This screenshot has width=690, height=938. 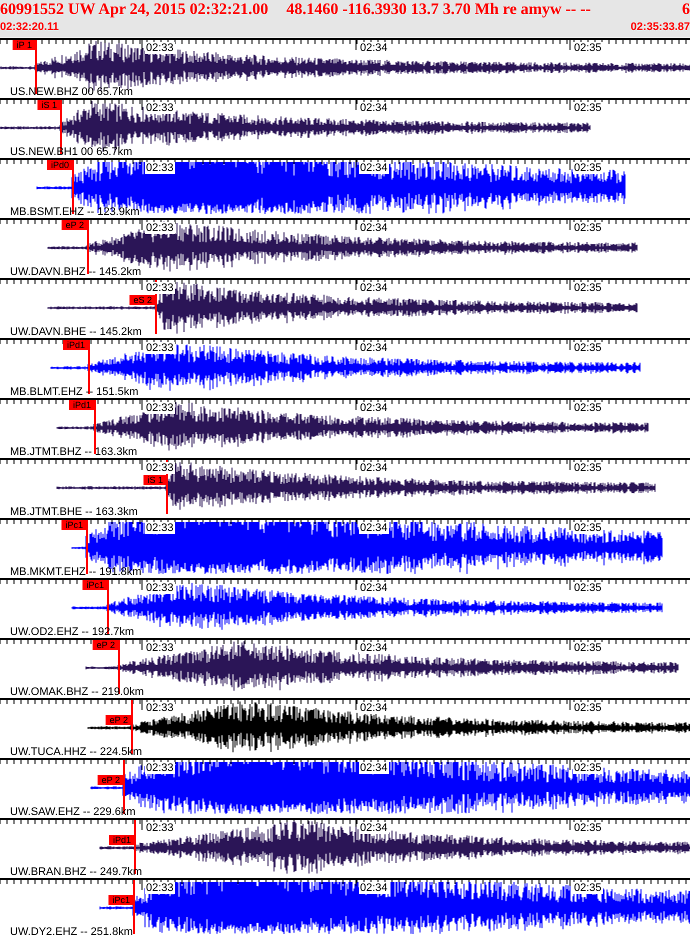 I want to click on station-label: MB.MKMT.EHZ -- 191.8km, so click(x=76, y=572).